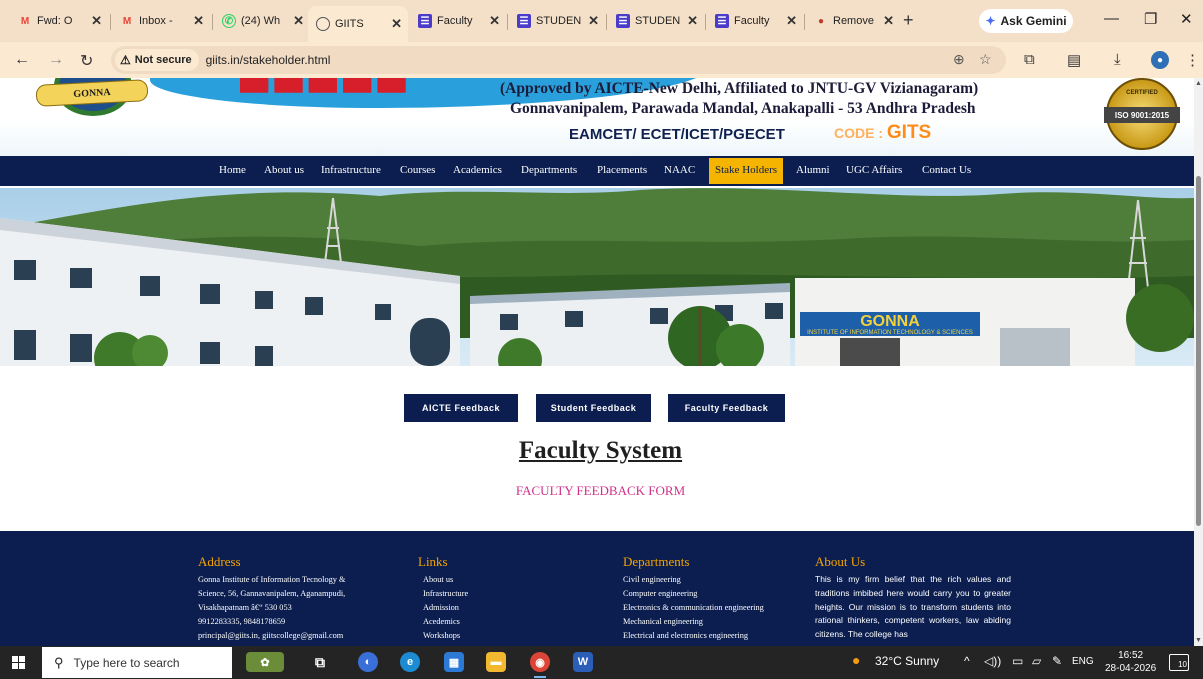 This screenshot has width=1203, height=679. Describe the element at coordinates (1192, 60) in the screenshot. I see `menu-kebab-icon: ⋮` at that location.